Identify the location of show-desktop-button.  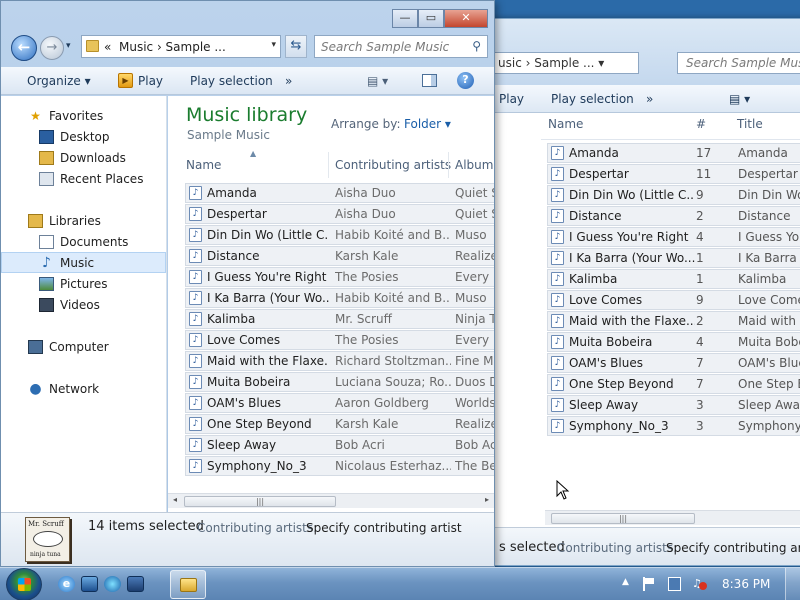
(792, 584).